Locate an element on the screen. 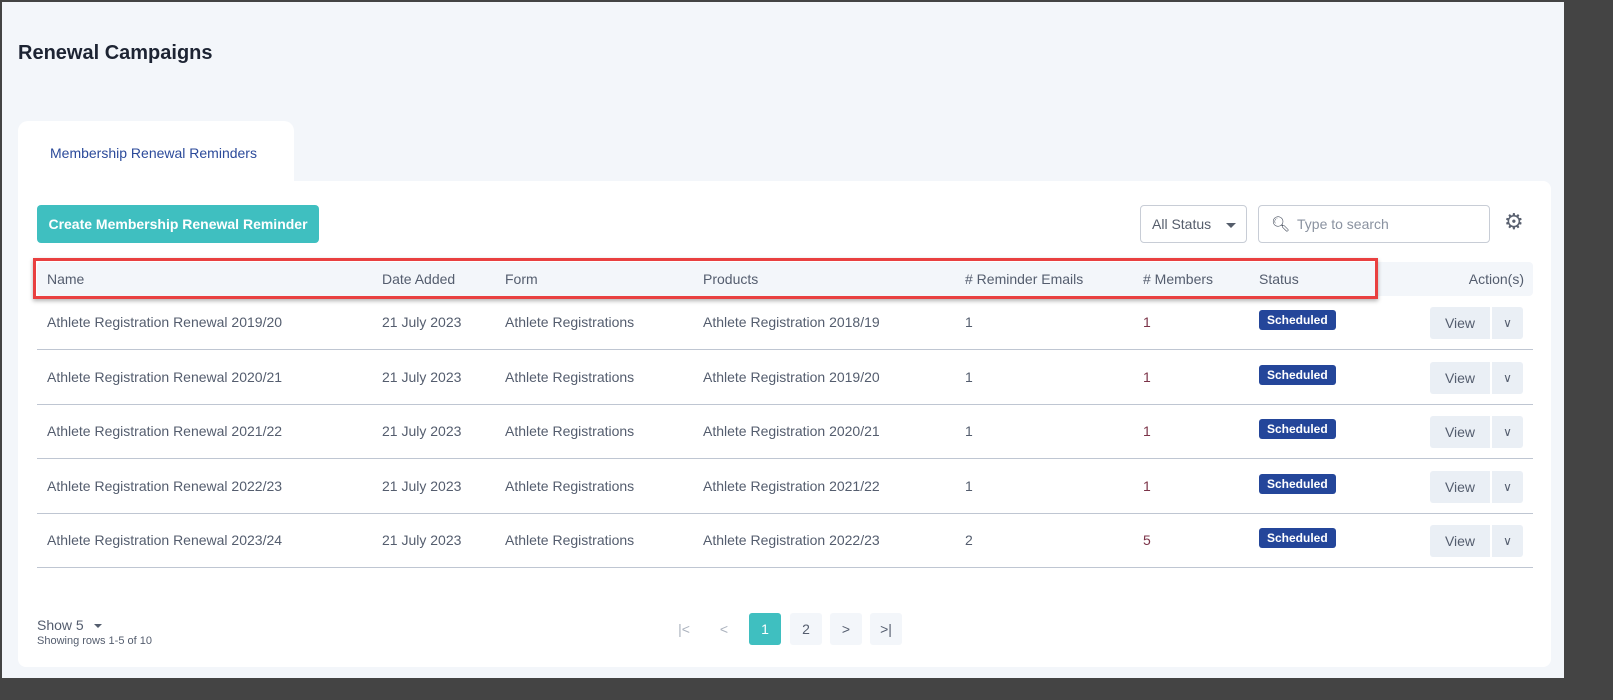 This screenshot has height=700, width=1613. search-icon: 🔍︎ is located at coordinates (1281, 224).